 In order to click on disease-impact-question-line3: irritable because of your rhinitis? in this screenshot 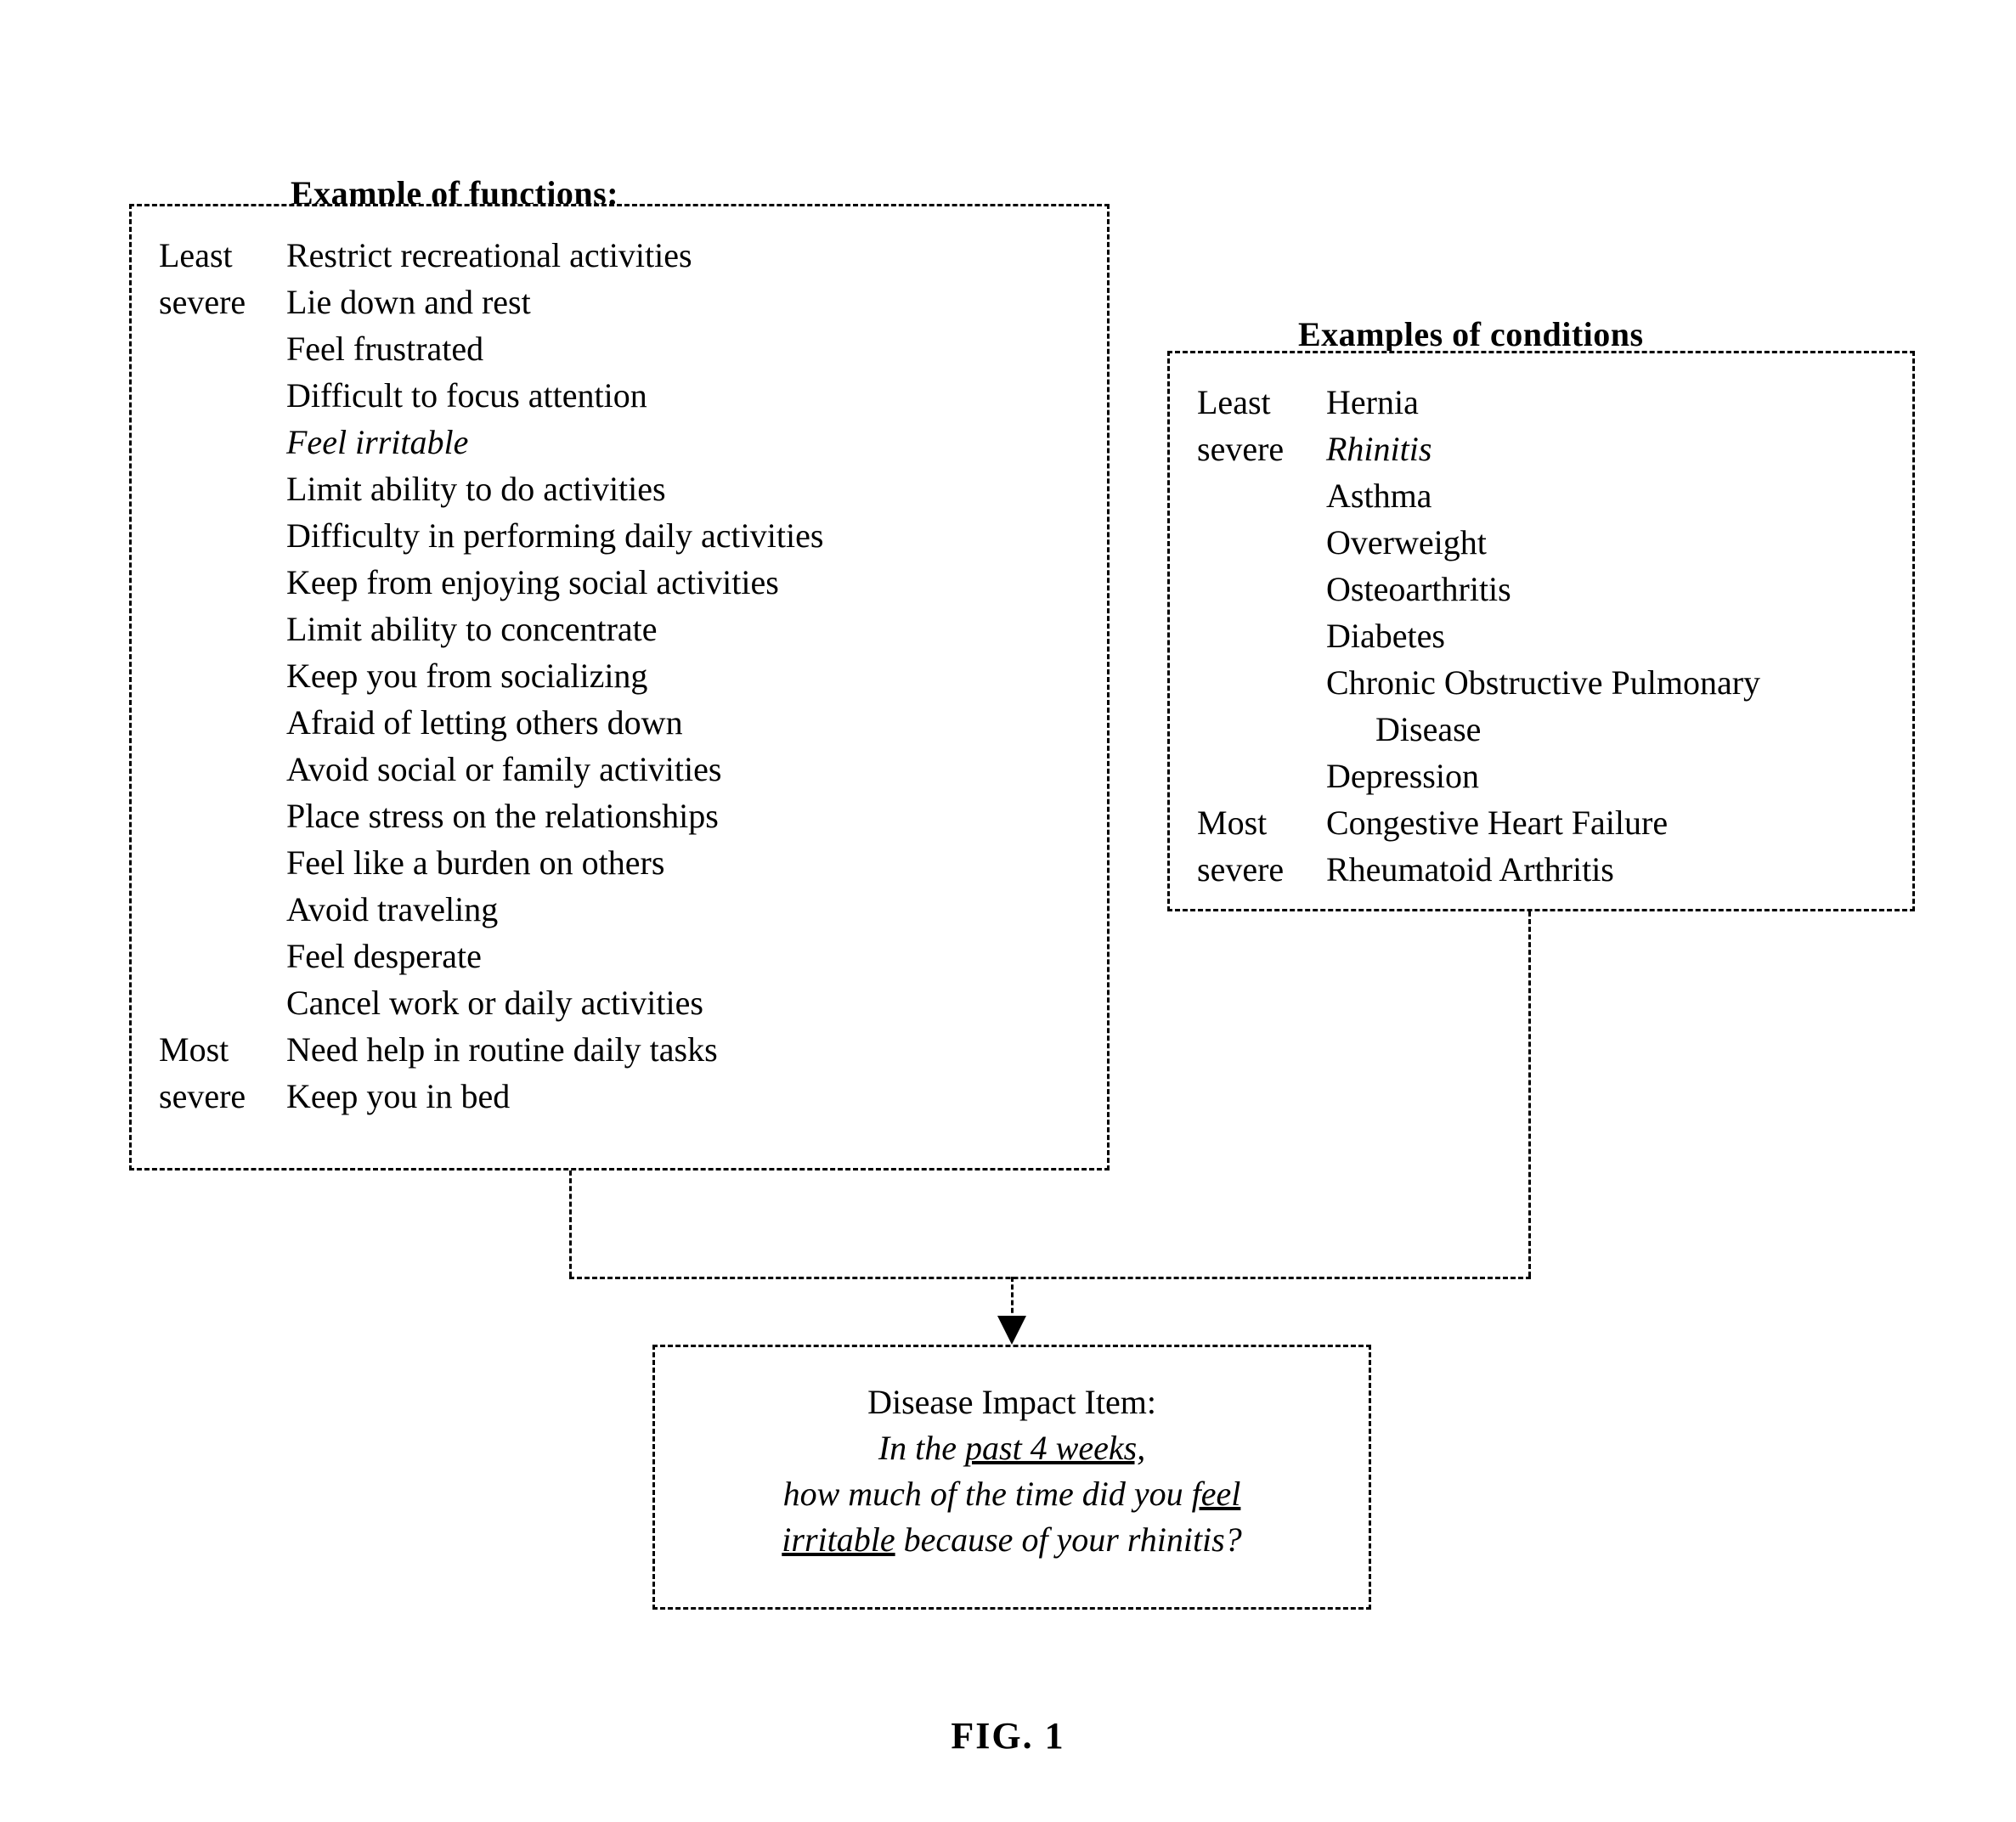, I will do `click(1012, 1540)`.